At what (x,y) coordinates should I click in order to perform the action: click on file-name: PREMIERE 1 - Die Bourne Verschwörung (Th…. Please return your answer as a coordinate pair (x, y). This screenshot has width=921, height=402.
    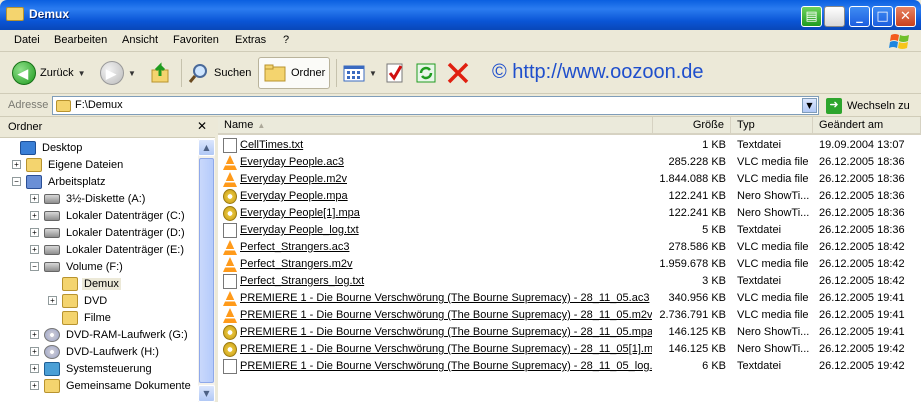
    Looking at the image, I should click on (446, 315).